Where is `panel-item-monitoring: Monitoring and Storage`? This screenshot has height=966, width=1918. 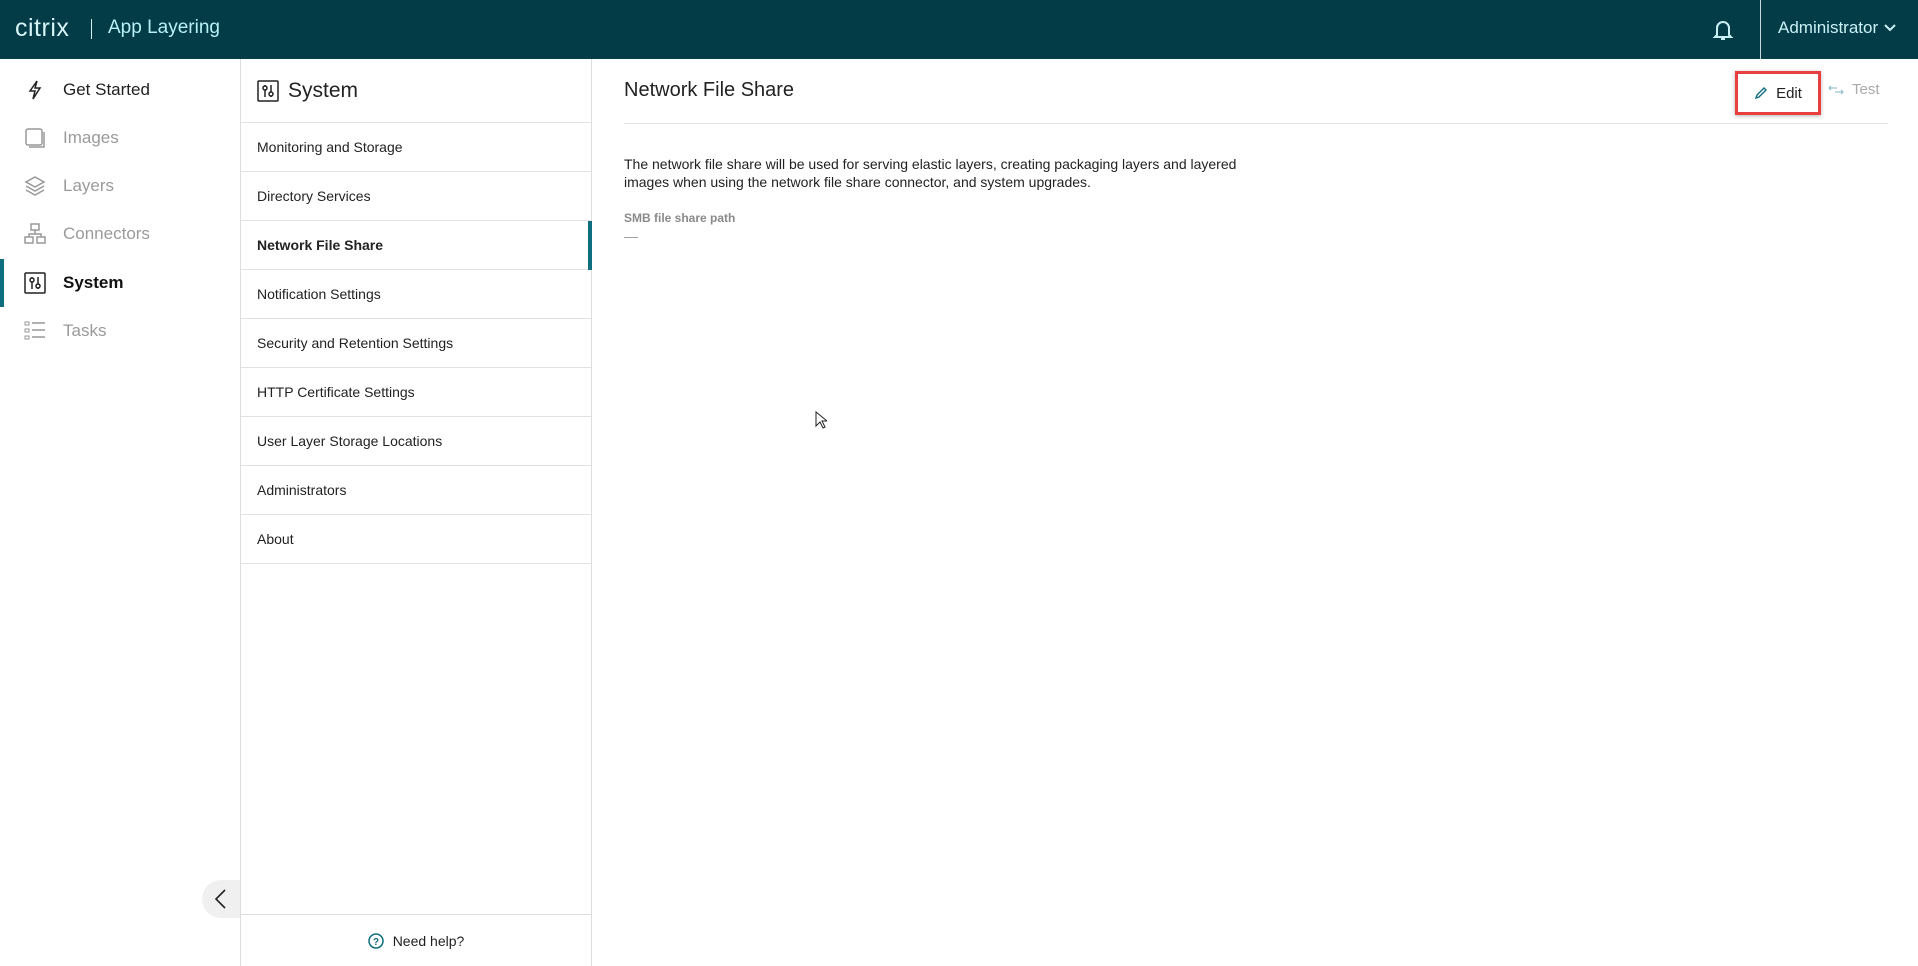
panel-item-monitoring: Monitoring and Storage is located at coordinates (416, 147).